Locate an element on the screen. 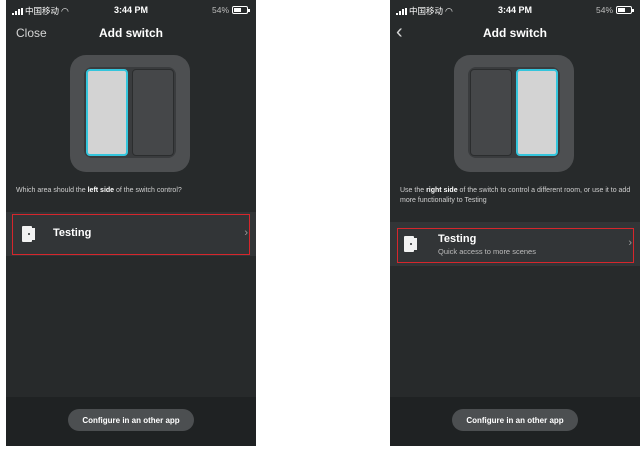  room-item-testing: Testing Quick access to more scenes › is located at coordinates (515, 244).